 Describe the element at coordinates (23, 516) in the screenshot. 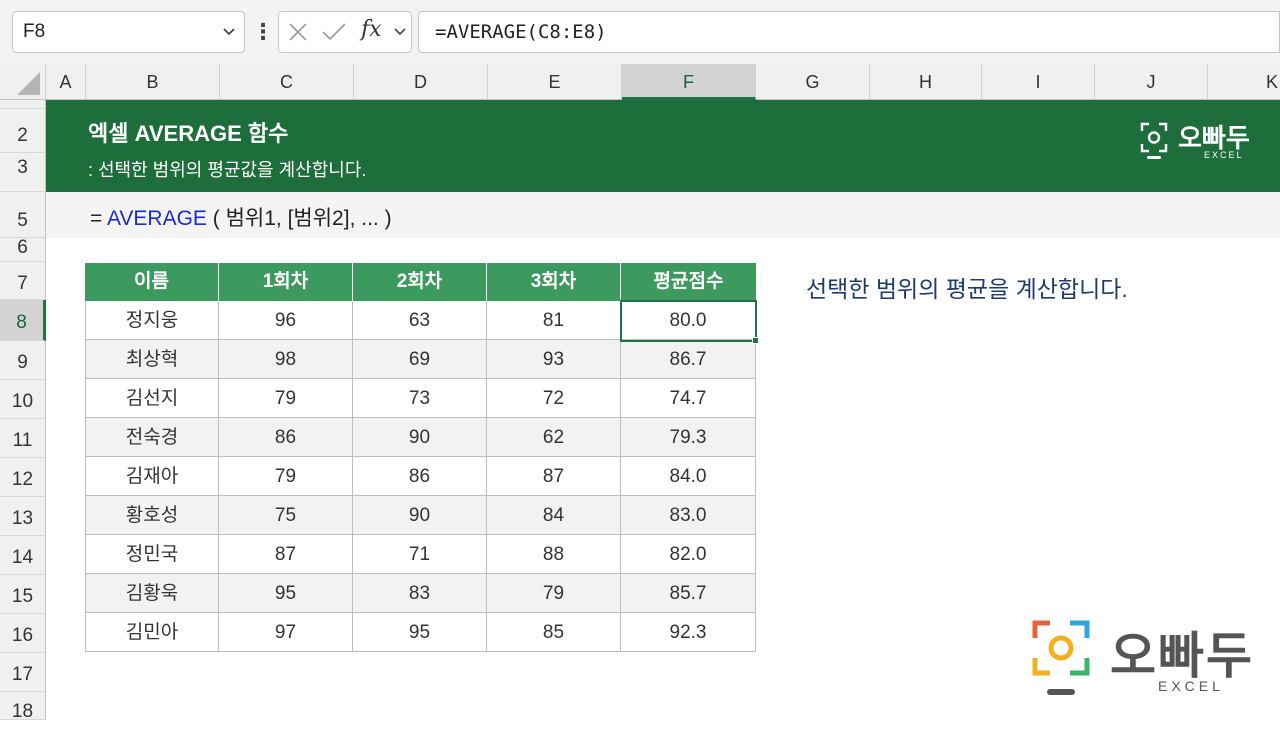

I see `row-header-13: 13` at that location.